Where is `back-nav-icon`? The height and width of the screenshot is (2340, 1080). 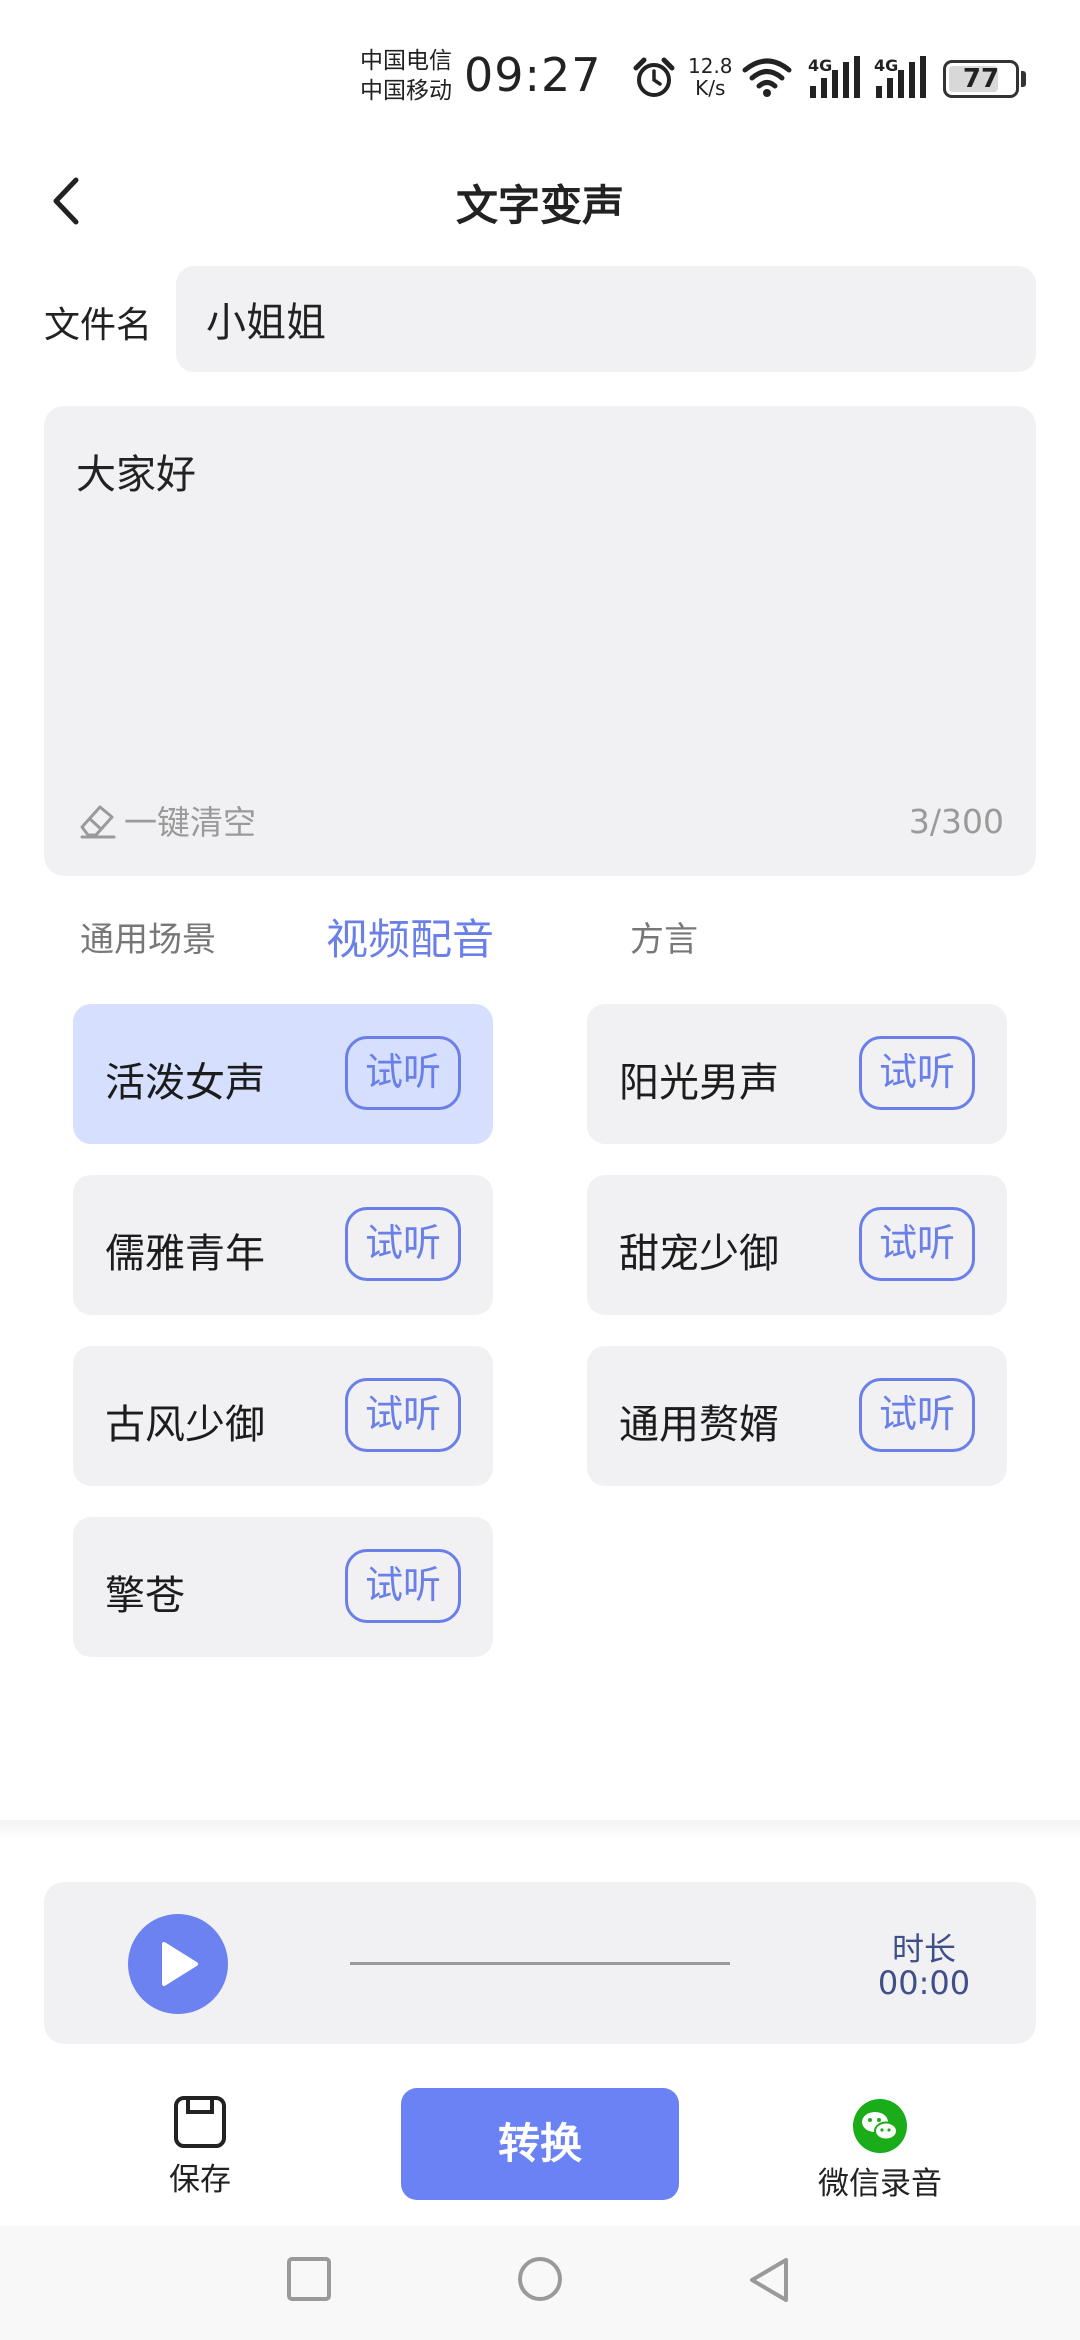
back-nav-icon is located at coordinates (769, 2281).